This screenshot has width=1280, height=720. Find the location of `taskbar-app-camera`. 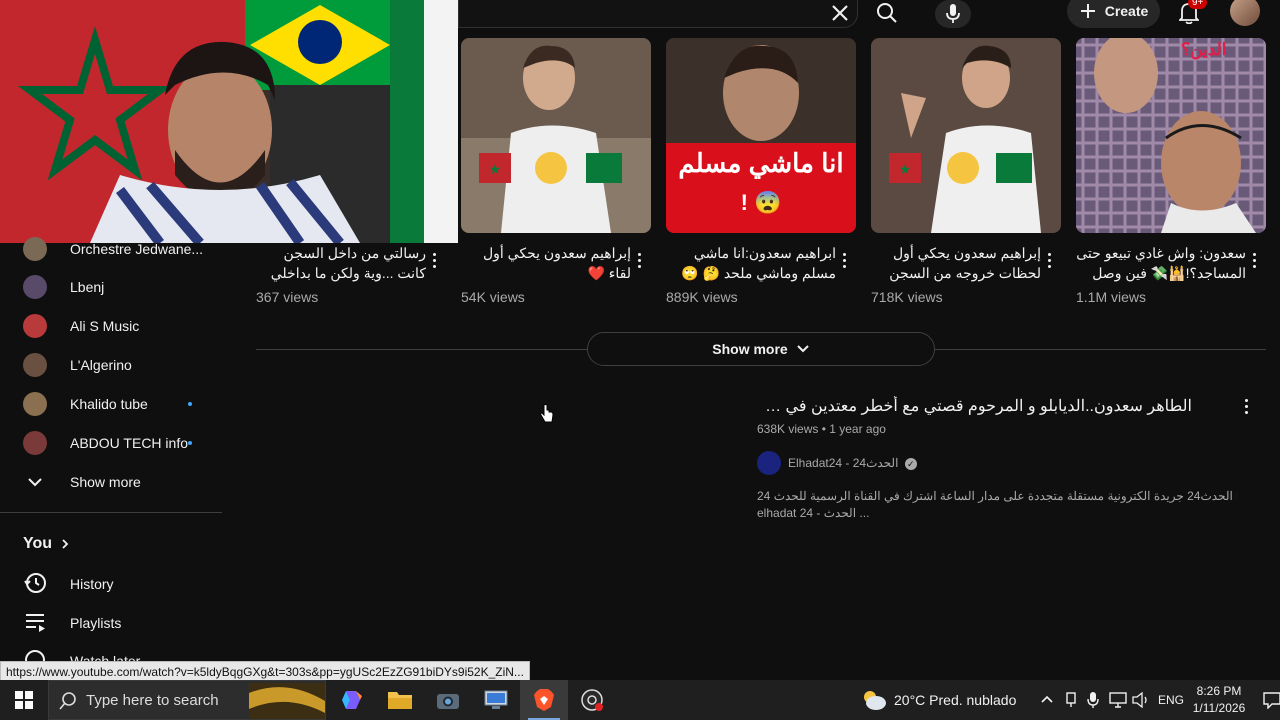

taskbar-app-camera is located at coordinates (448, 700).